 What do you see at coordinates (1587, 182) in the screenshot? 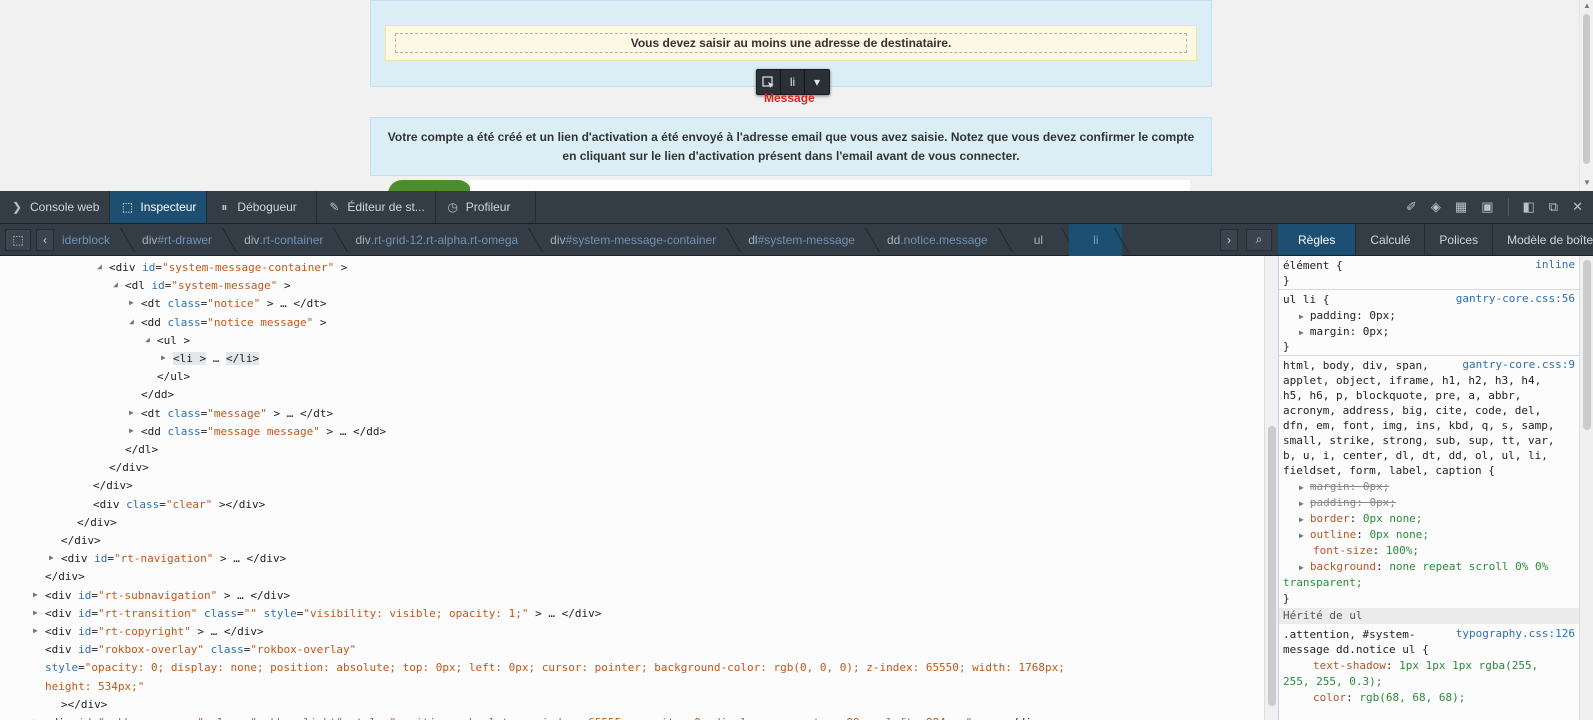
I see `scroll-down-icon: ▼` at bounding box center [1587, 182].